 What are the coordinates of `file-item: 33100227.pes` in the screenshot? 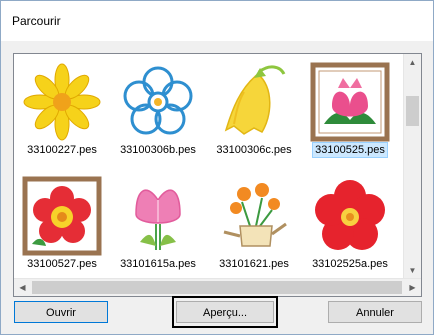 It's located at (62, 113).